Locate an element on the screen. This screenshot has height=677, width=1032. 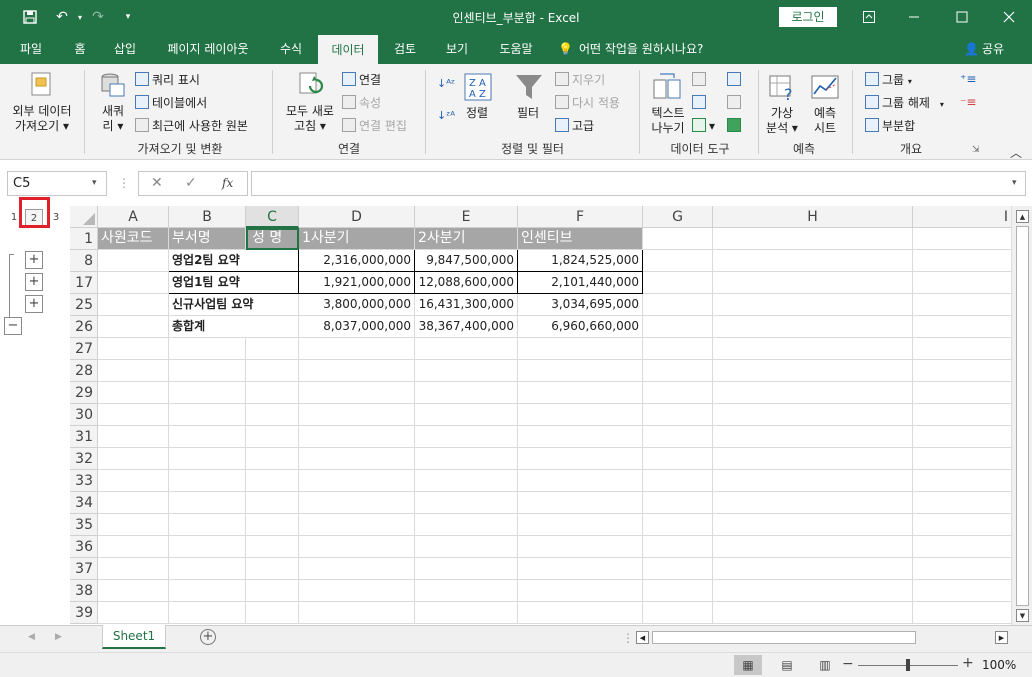
scroll-down-icon: ▼ is located at coordinates (1022, 615).